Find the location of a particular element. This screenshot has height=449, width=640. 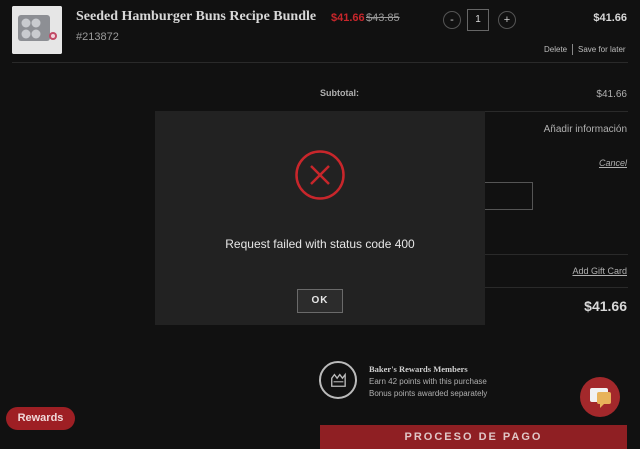

subtotal-label: Subtotal: is located at coordinates (339, 93).